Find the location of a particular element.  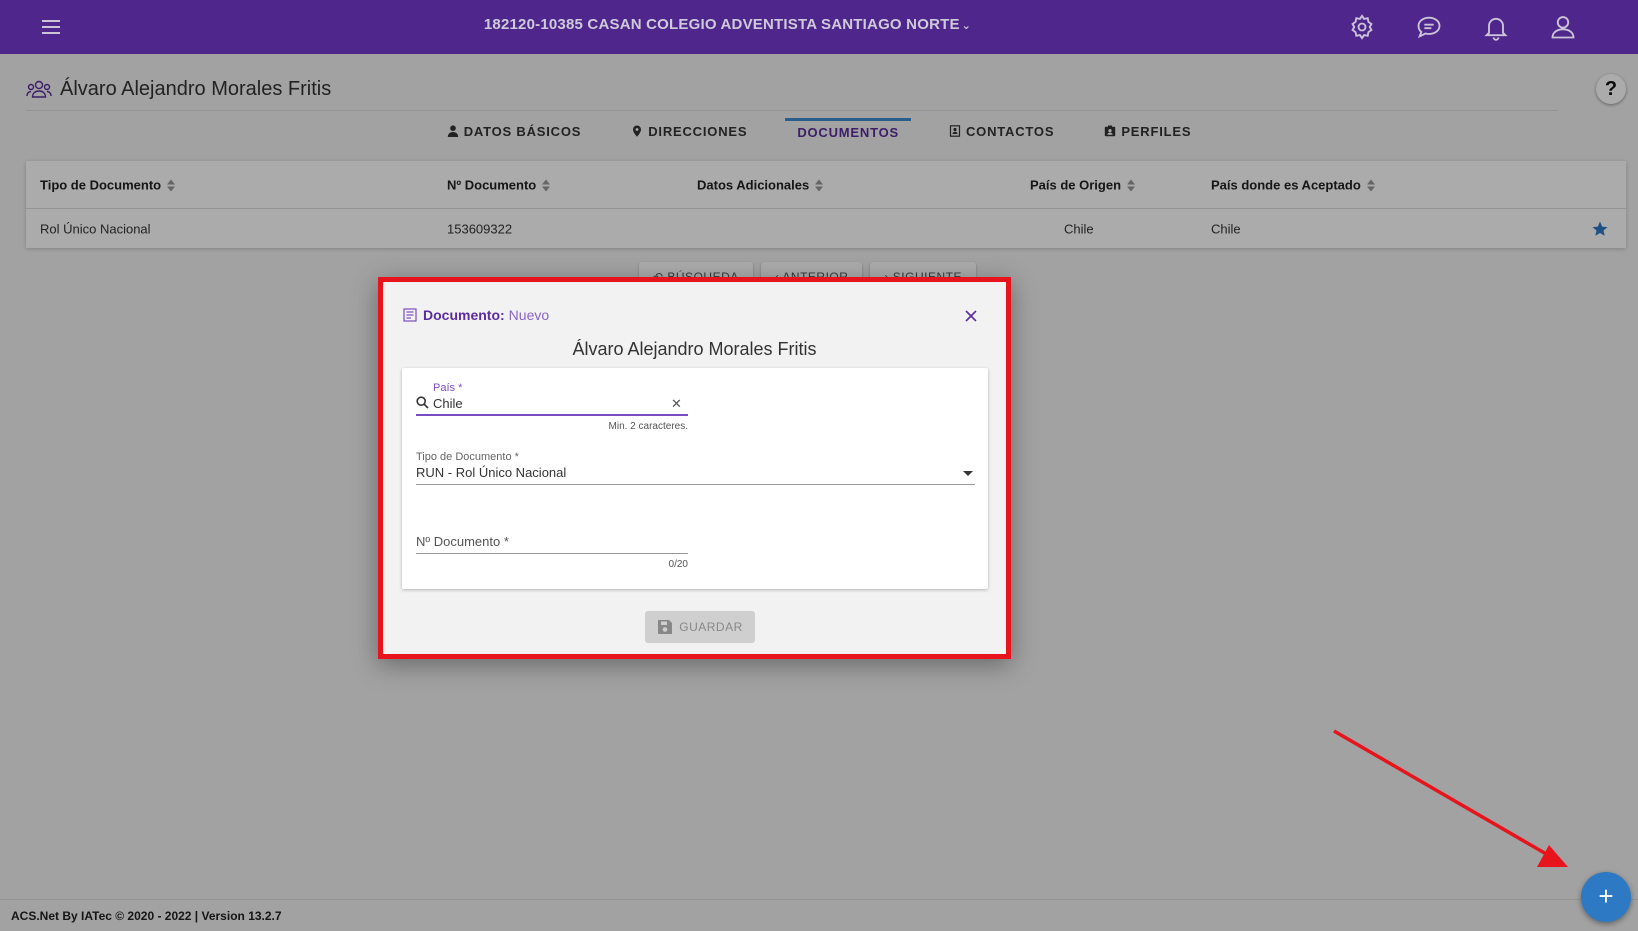

numero-documento-underline is located at coordinates (552, 553).